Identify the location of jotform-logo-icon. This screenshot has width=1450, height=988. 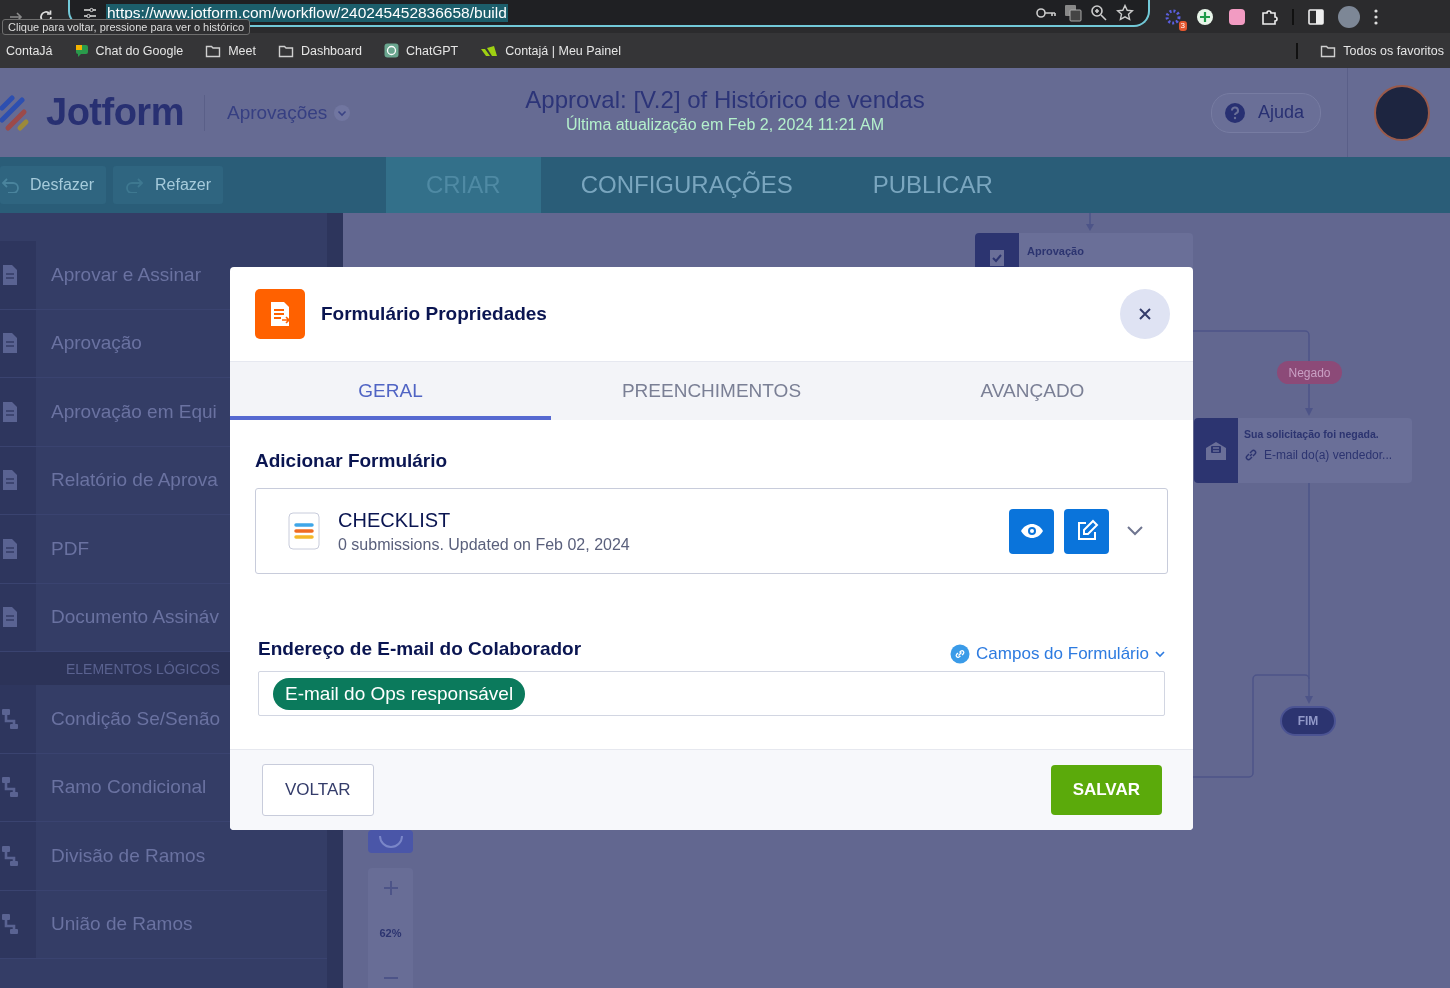
(15, 112).